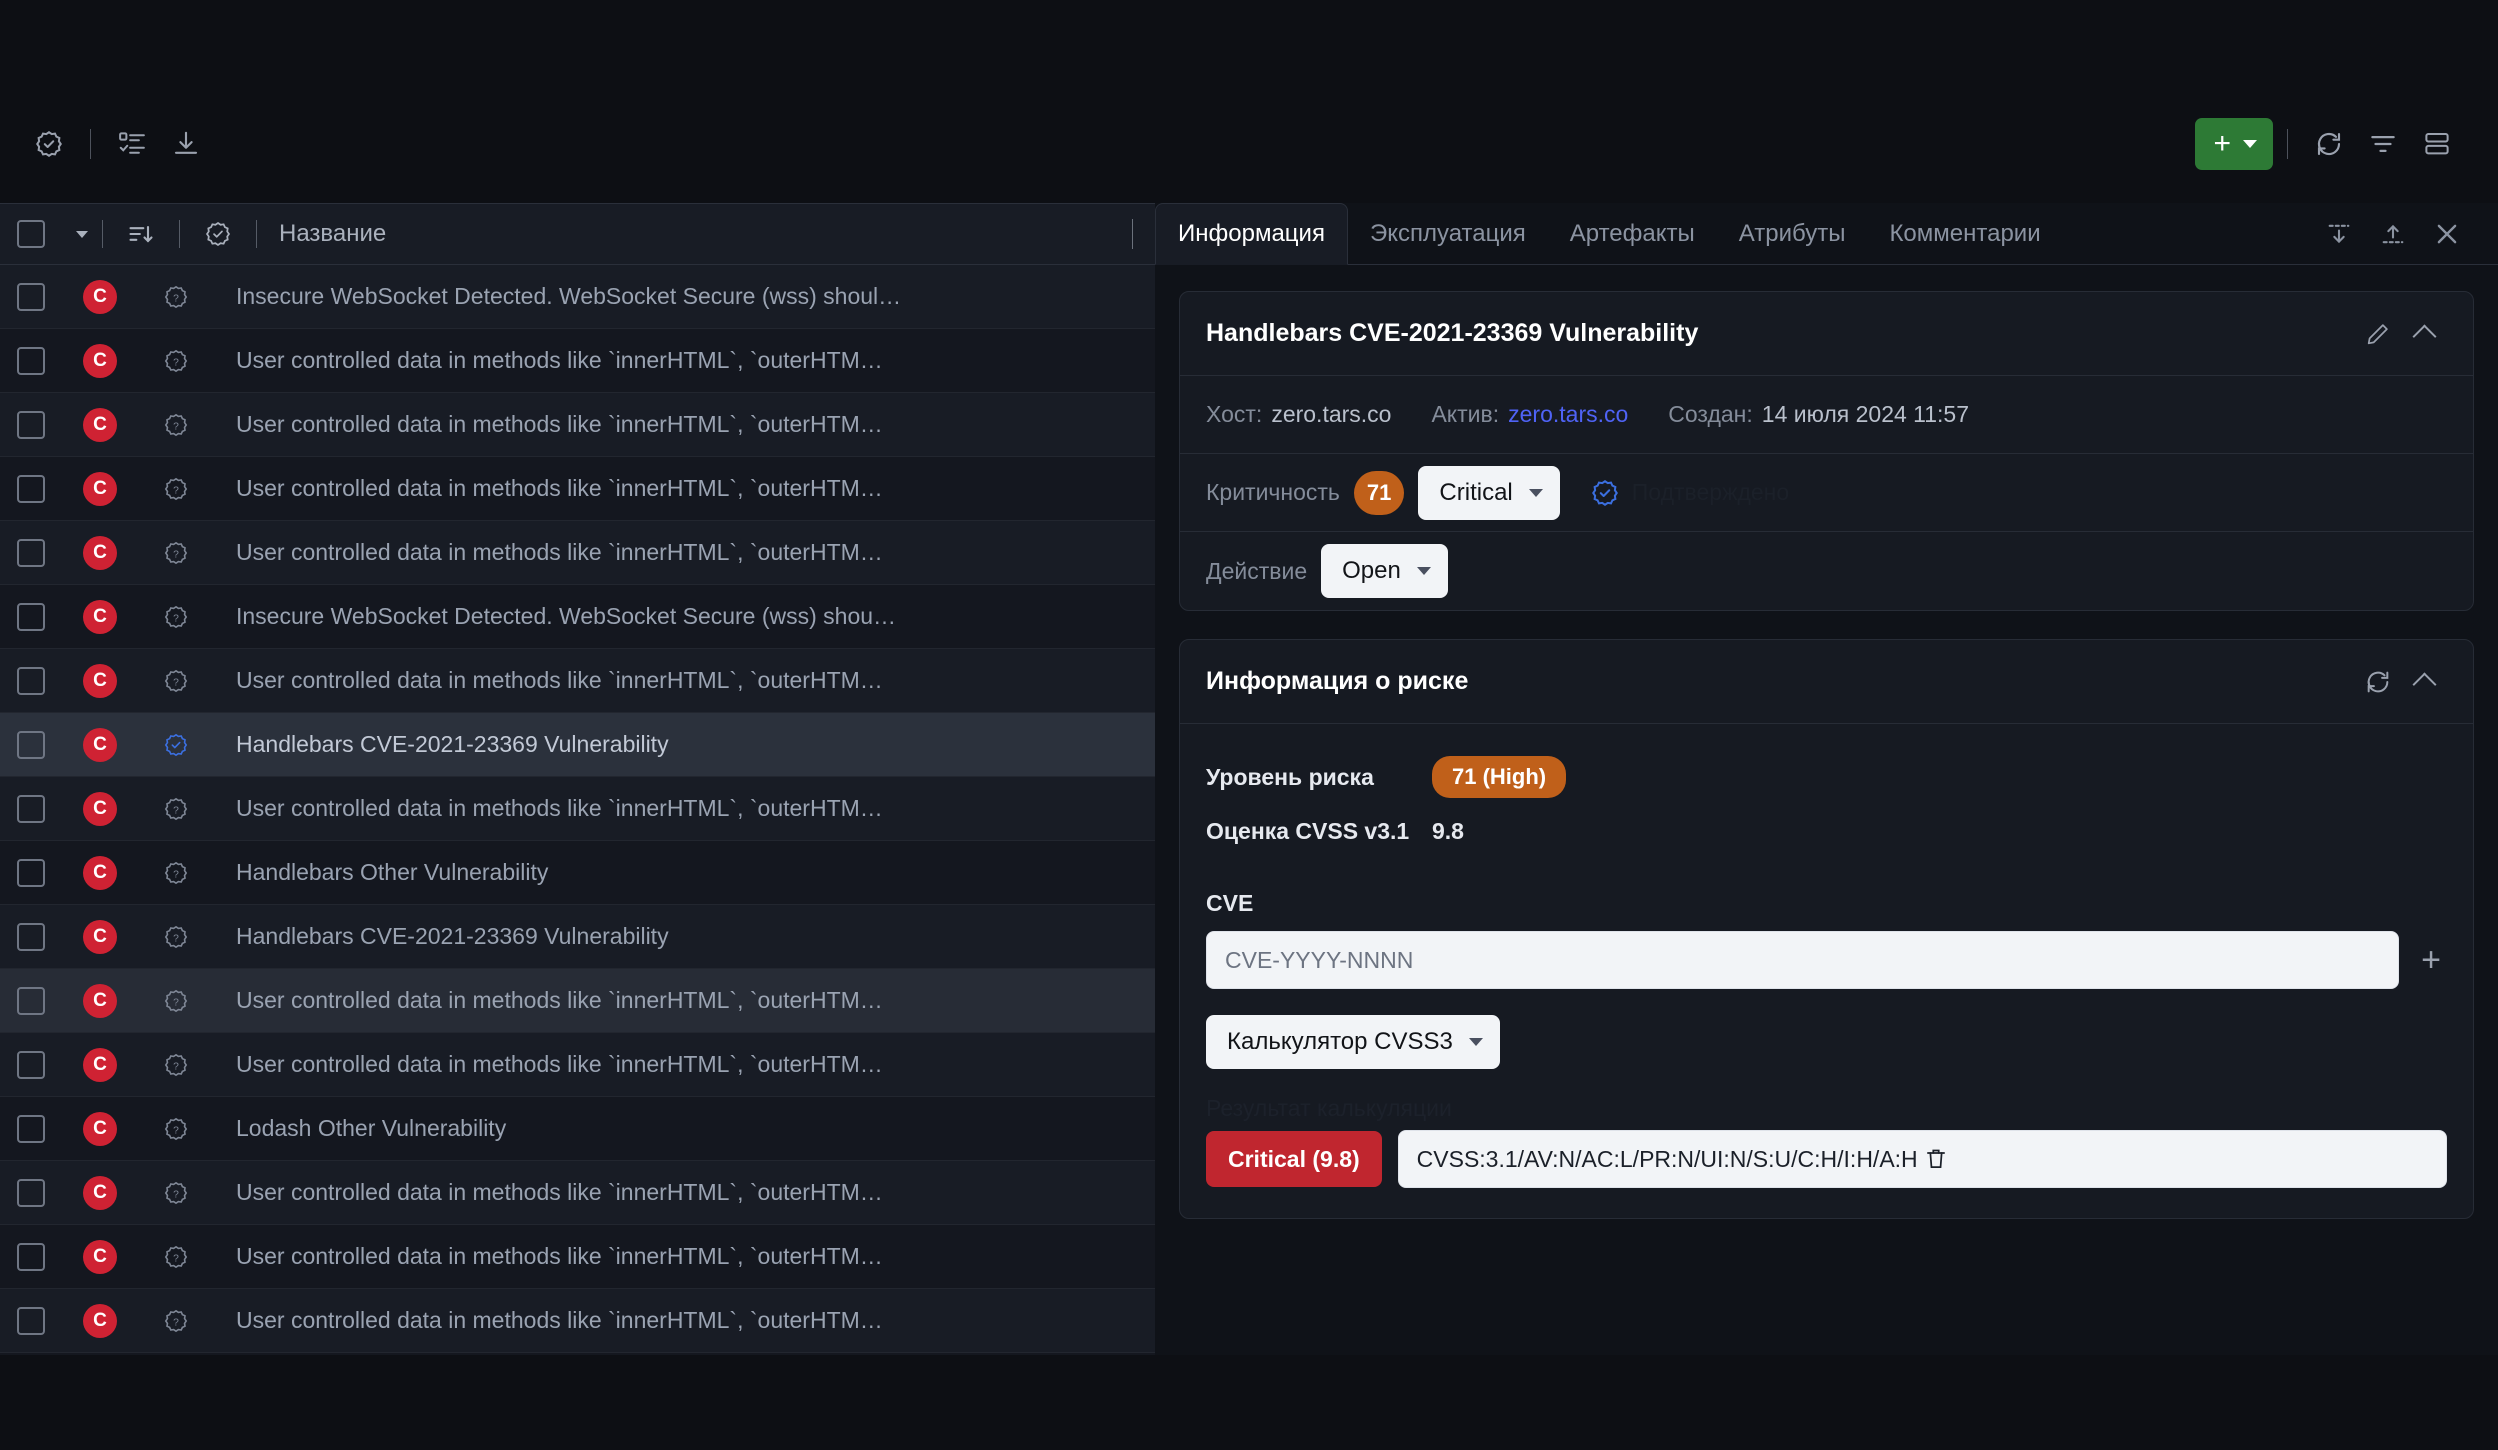  Describe the element at coordinates (2329, 144) in the screenshot. I see `refresh-icon` at that location.